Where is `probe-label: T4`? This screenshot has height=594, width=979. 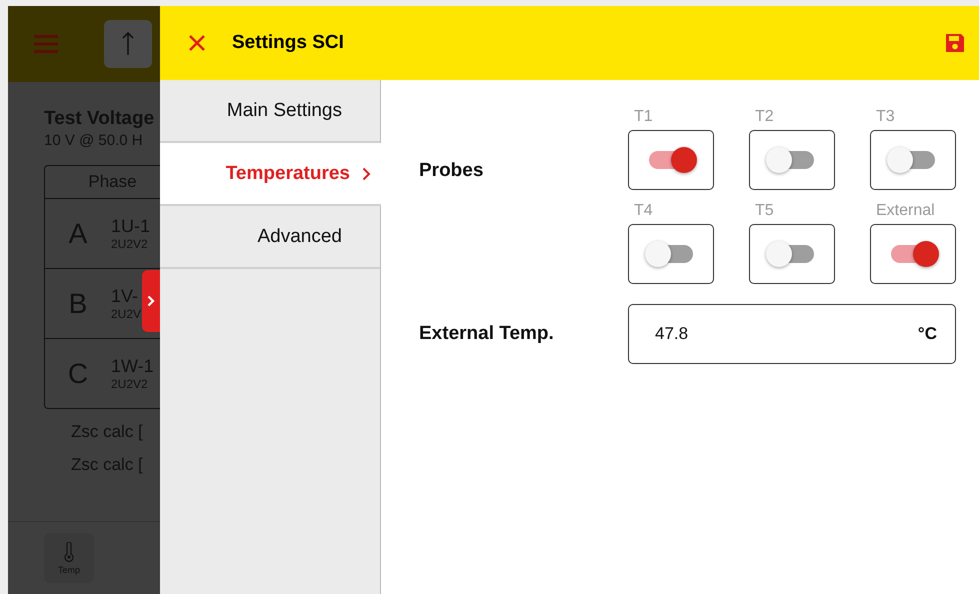 probe-label: T4 is located at coordinates (643, 211).